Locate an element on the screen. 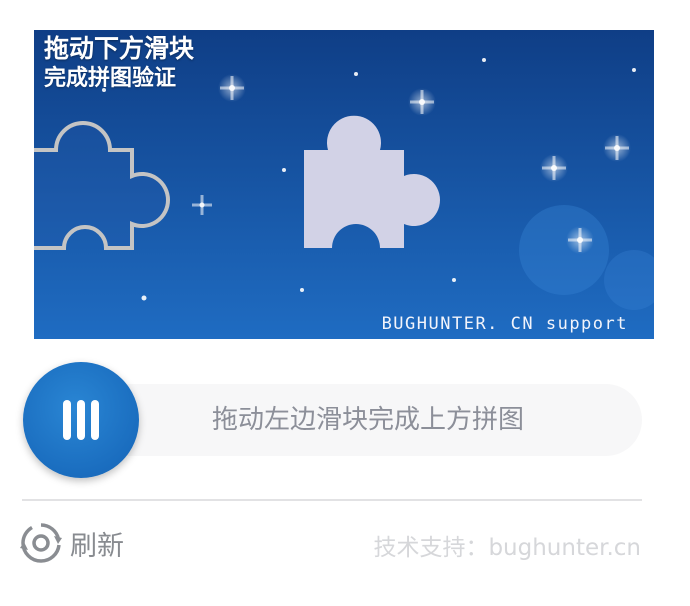 This screenshot has height=606, width=690. support-text: 技术支持：bughunter.cn is located at coordinates (507, 548).